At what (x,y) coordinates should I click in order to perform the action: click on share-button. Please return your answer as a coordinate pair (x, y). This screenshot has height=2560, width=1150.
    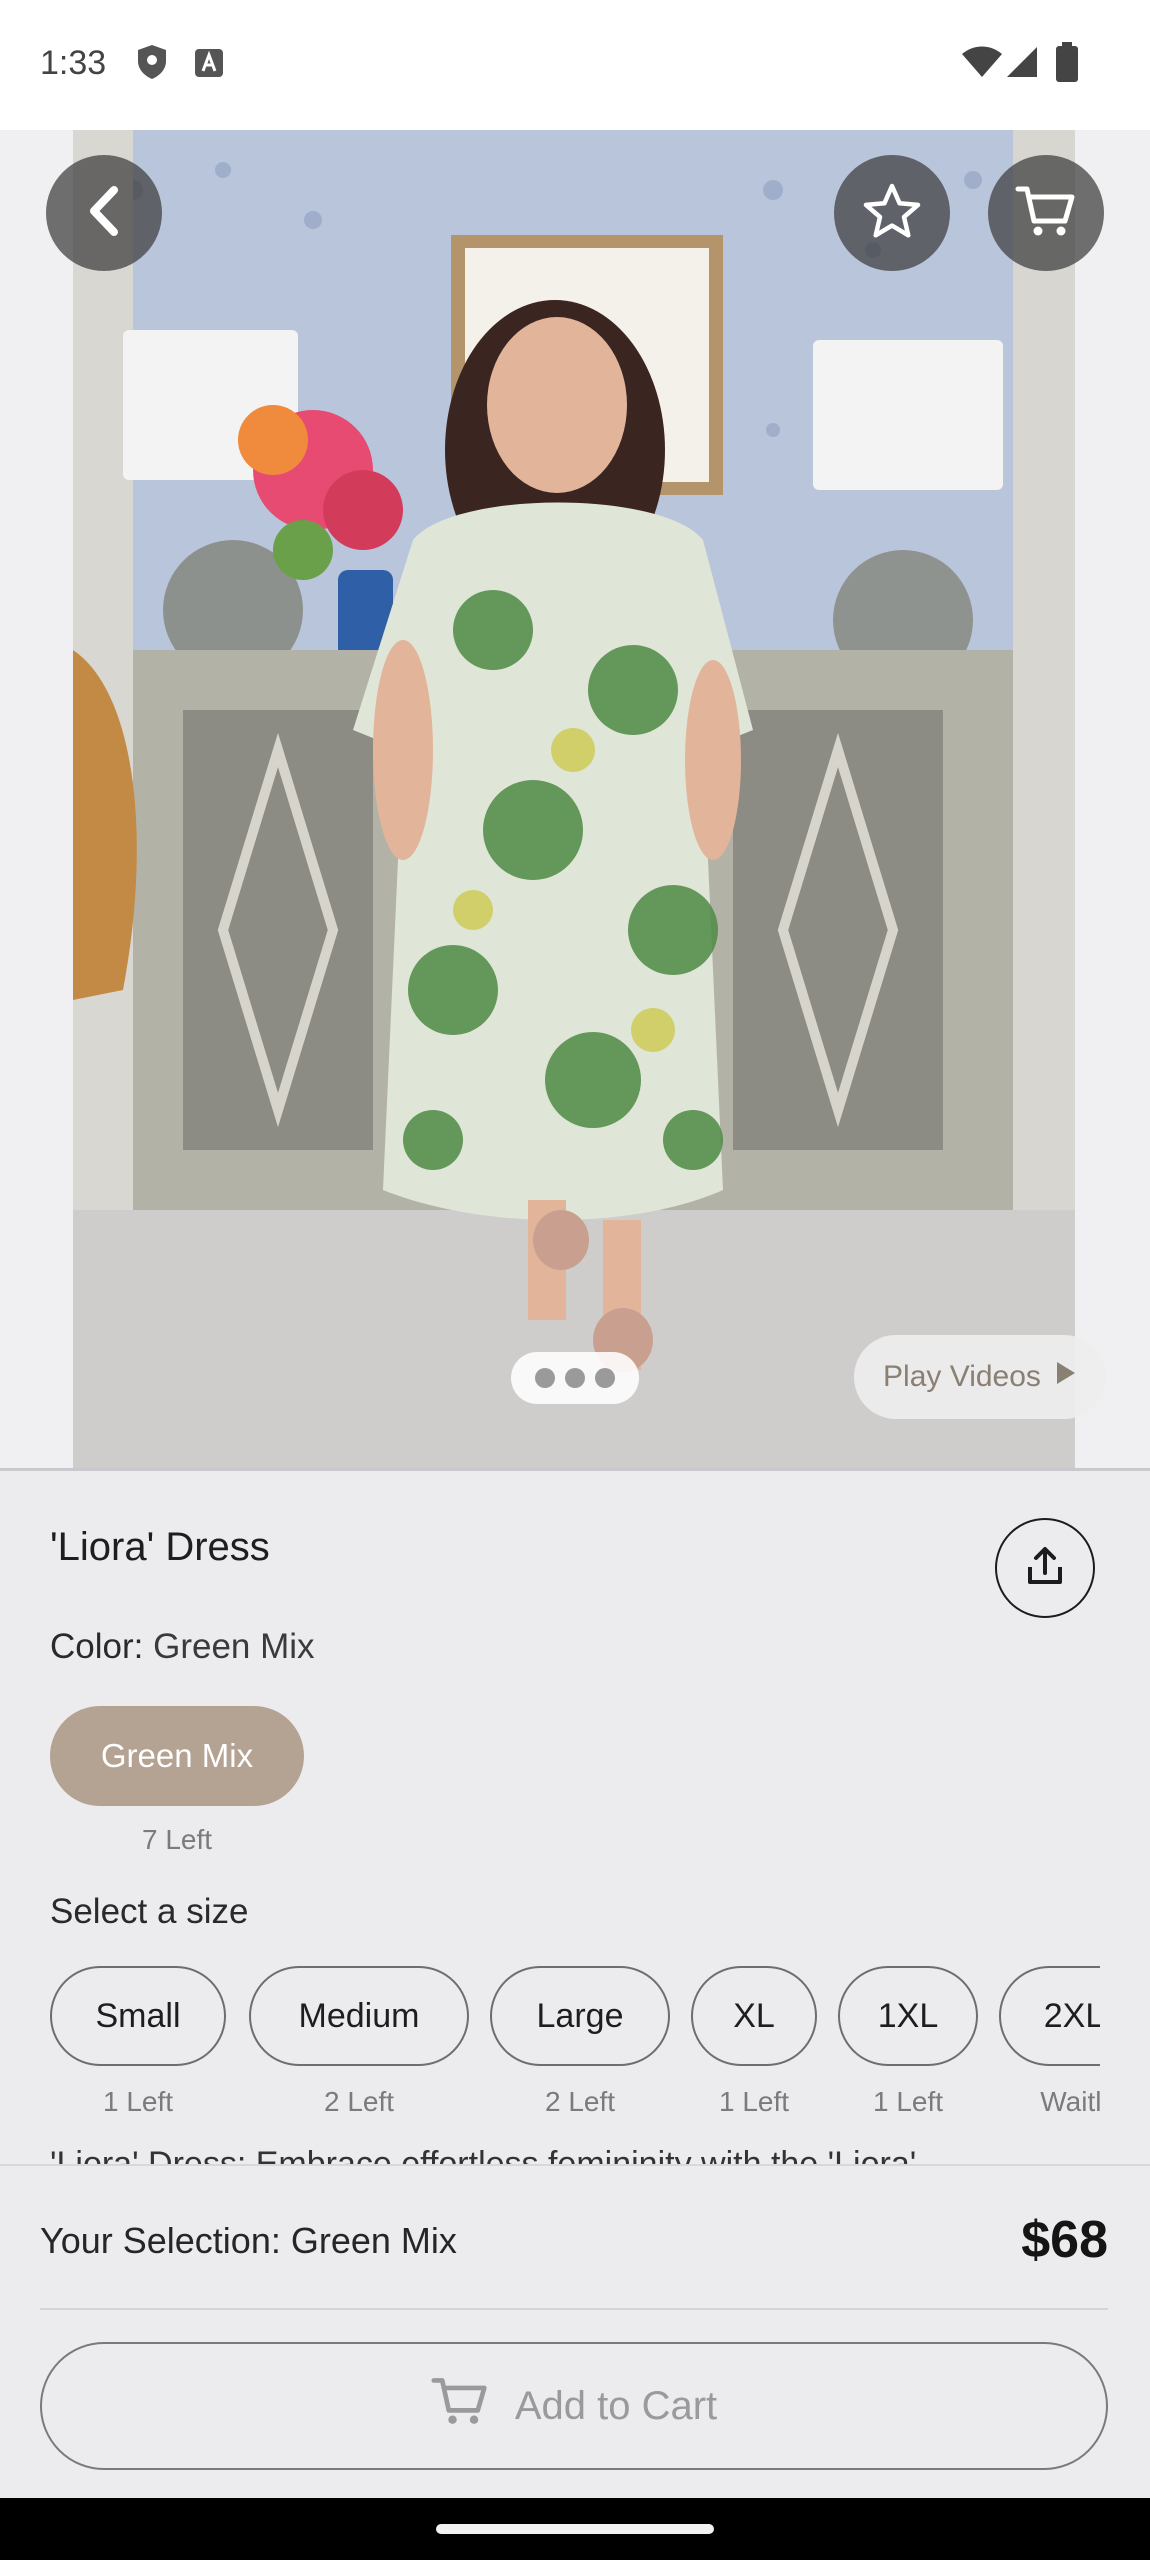
    Looking at the image, I should click on (1045, 1568).